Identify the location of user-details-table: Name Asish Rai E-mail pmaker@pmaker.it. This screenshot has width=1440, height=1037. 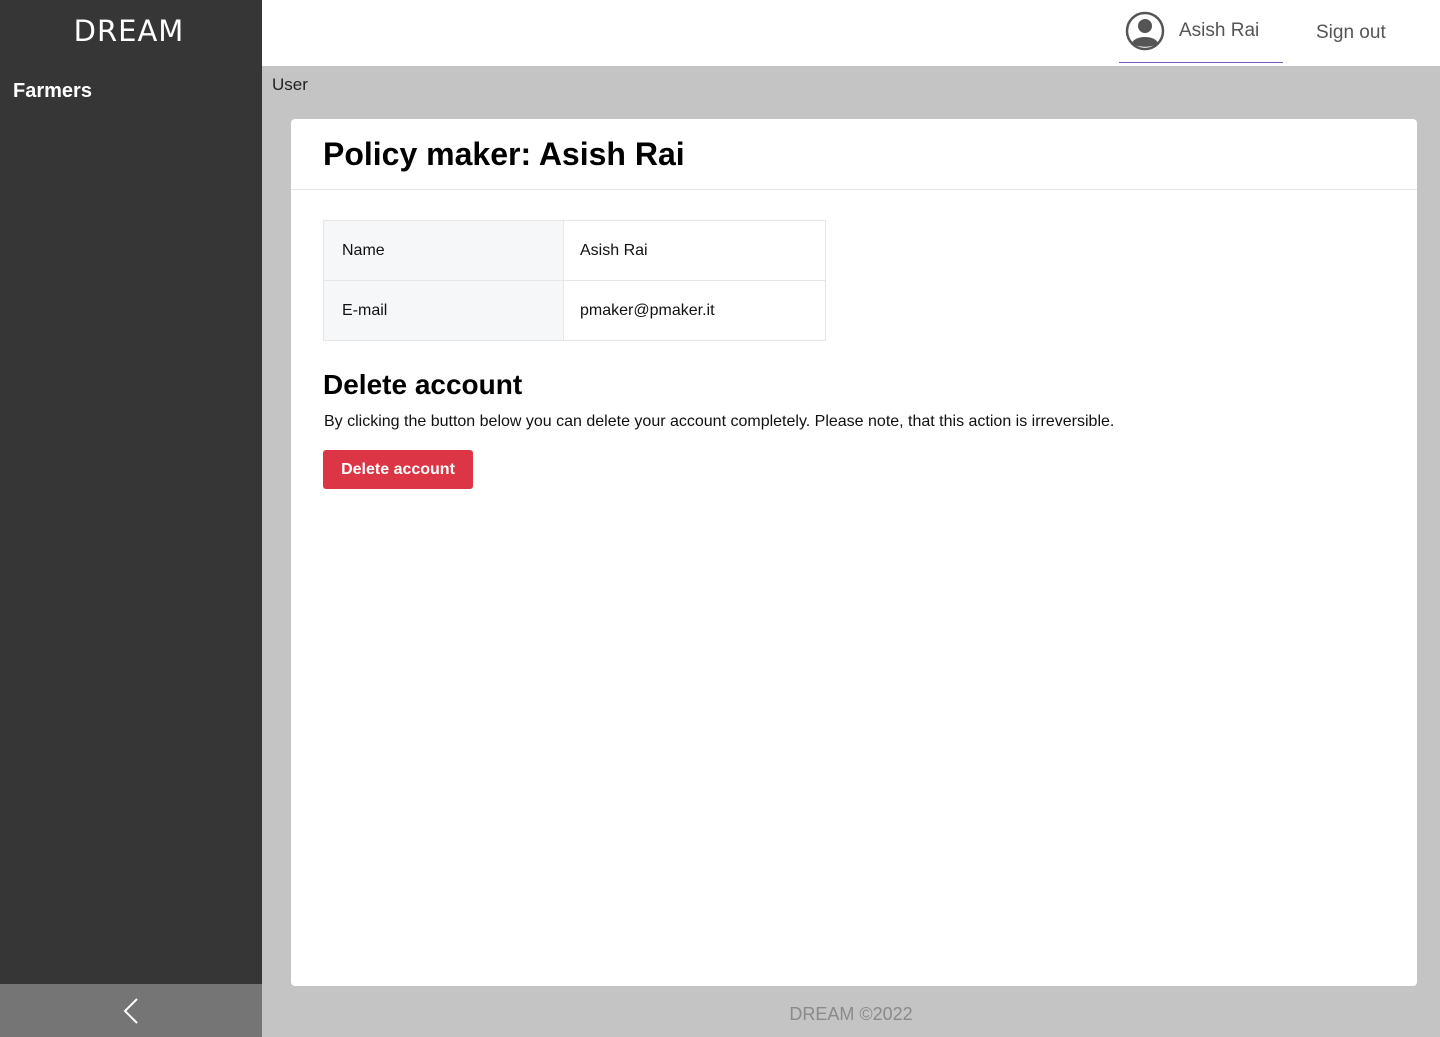
(574, 280).